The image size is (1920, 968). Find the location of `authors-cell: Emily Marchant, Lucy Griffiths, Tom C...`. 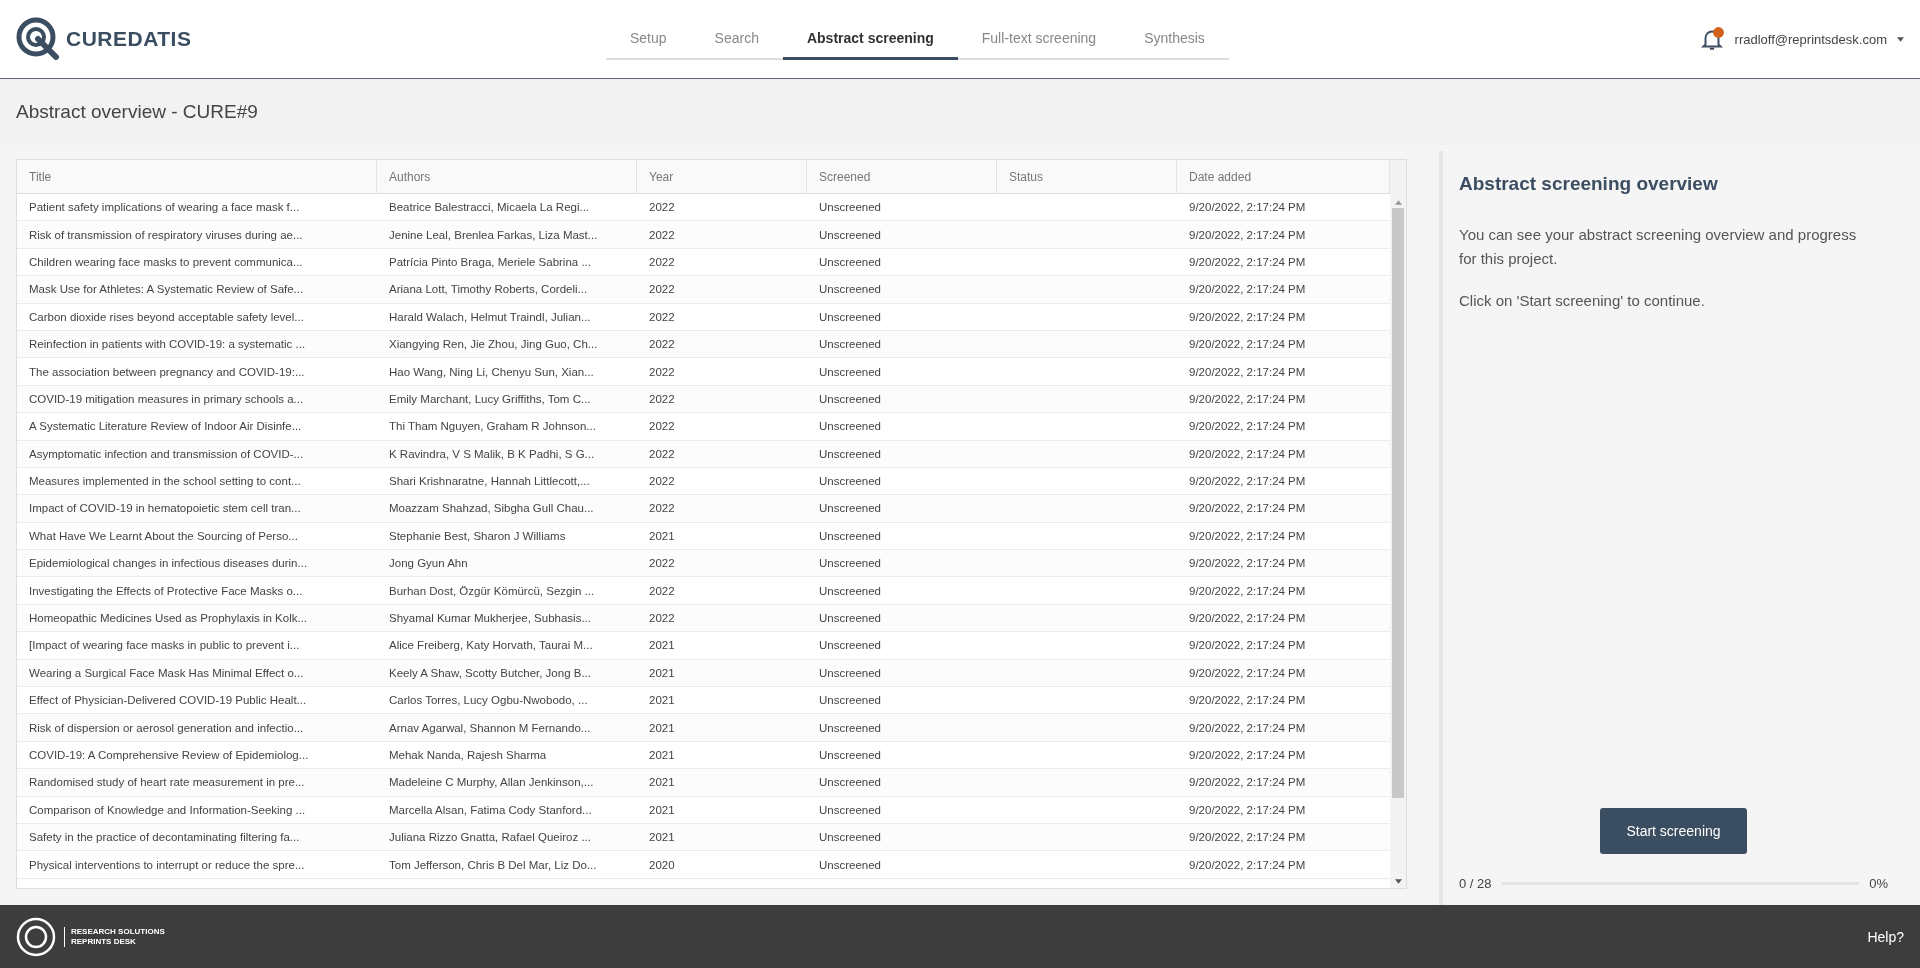

authors-cell: Emily Marchant, Lucy Griffiths, Tom C... is located at coordinates (490, 398).